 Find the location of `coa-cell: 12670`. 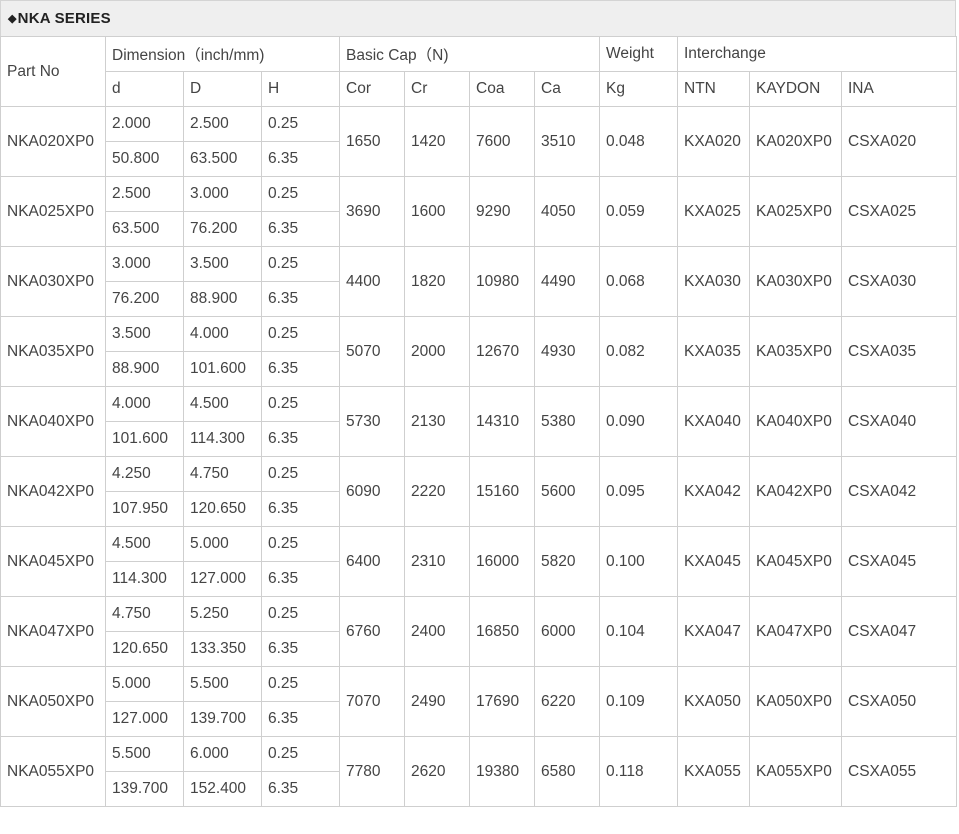

coa-cell: 12670 is located at coordinates (502, 351).